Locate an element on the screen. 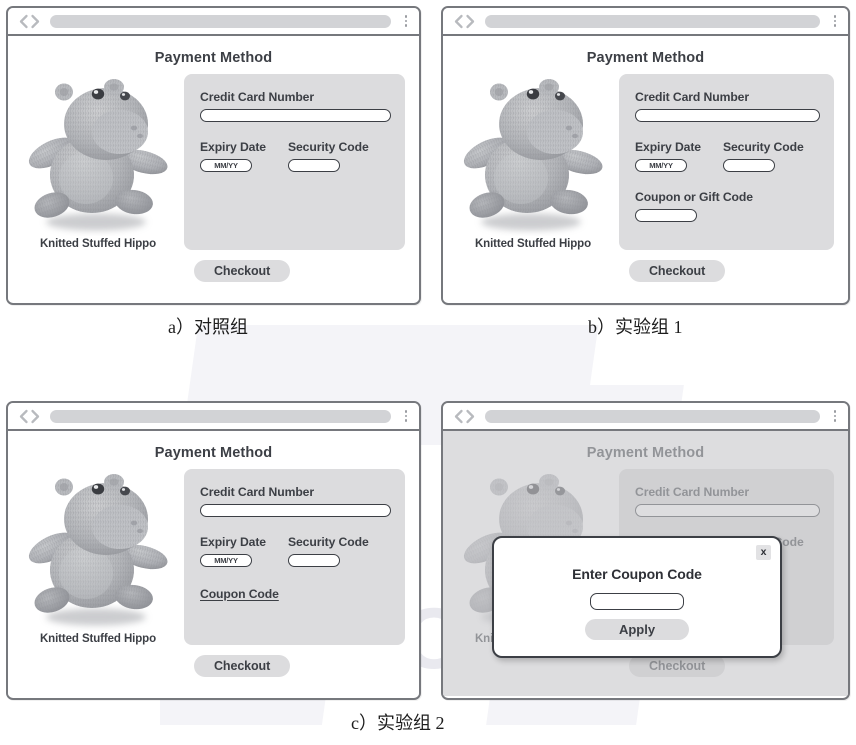 The image size is (856, 745). coupon-group-b: Coupon or Gift Code is located at coordinates (727, 206).